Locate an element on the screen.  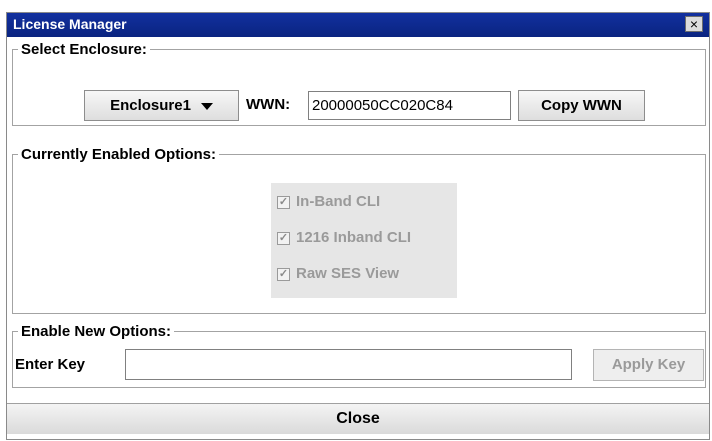
option-1216-inband-cli: ✓ 1216 Inband CLI is located at coordinates (344, 240).